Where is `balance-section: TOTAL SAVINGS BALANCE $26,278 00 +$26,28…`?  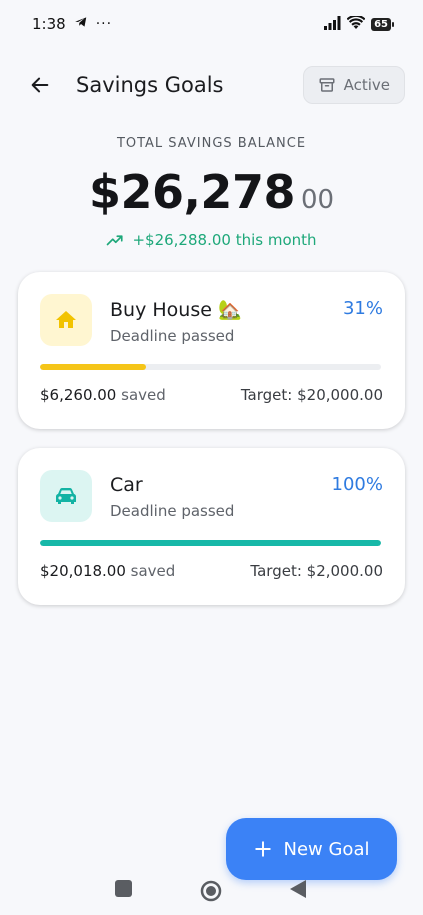
balance-section: TOTAL SAVINGS BALANCE $26,278 00 +$26,28… is located at coordinates (211, 192).